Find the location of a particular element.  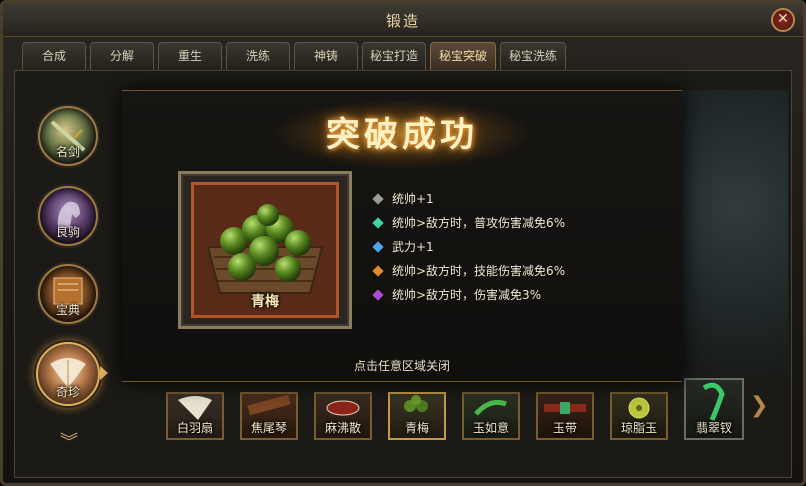

selected-indicator is located at coordinates (104, 373).